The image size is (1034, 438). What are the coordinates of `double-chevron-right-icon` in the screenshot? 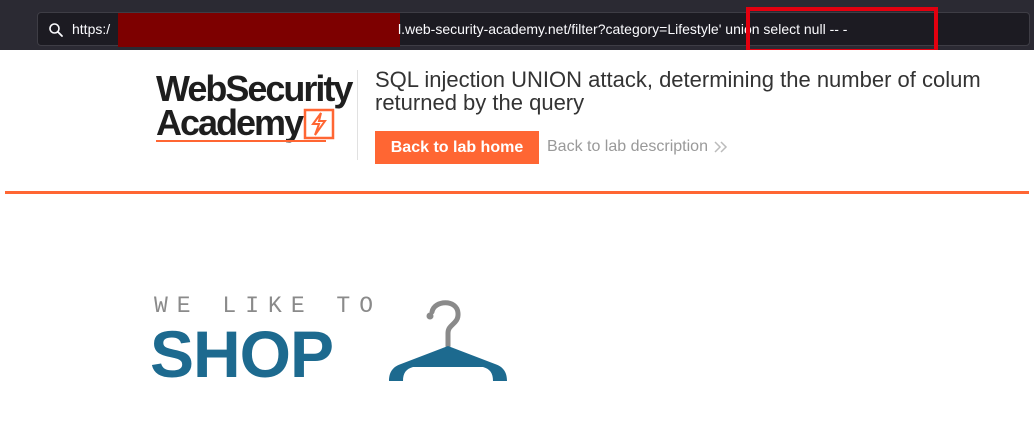 It's located at (721, 147).